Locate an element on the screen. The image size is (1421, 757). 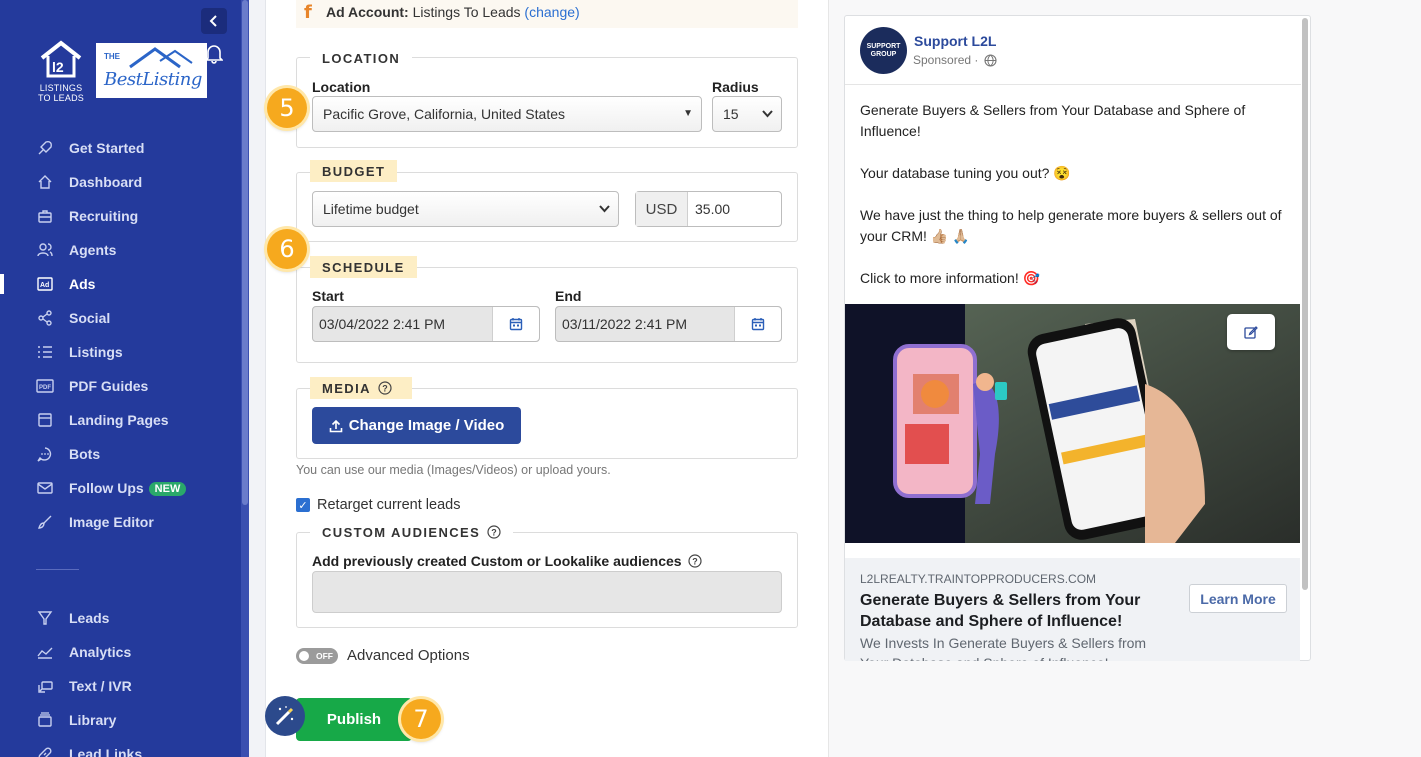
sidebar-item-label: Leads is located at coordinates (89, 618).